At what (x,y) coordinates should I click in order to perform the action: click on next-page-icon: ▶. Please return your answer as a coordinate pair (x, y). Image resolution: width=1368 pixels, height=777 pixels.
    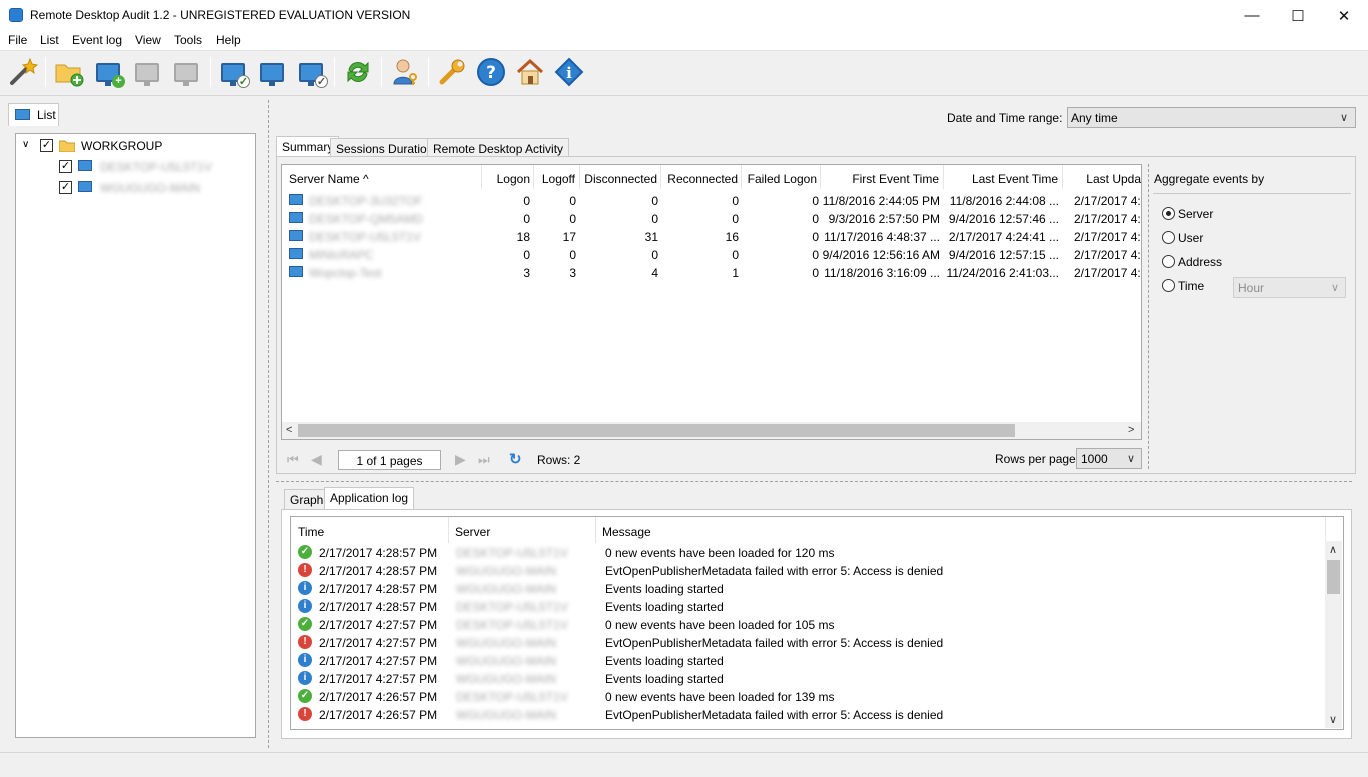
    Looking at the image, I should click on (460, 459).